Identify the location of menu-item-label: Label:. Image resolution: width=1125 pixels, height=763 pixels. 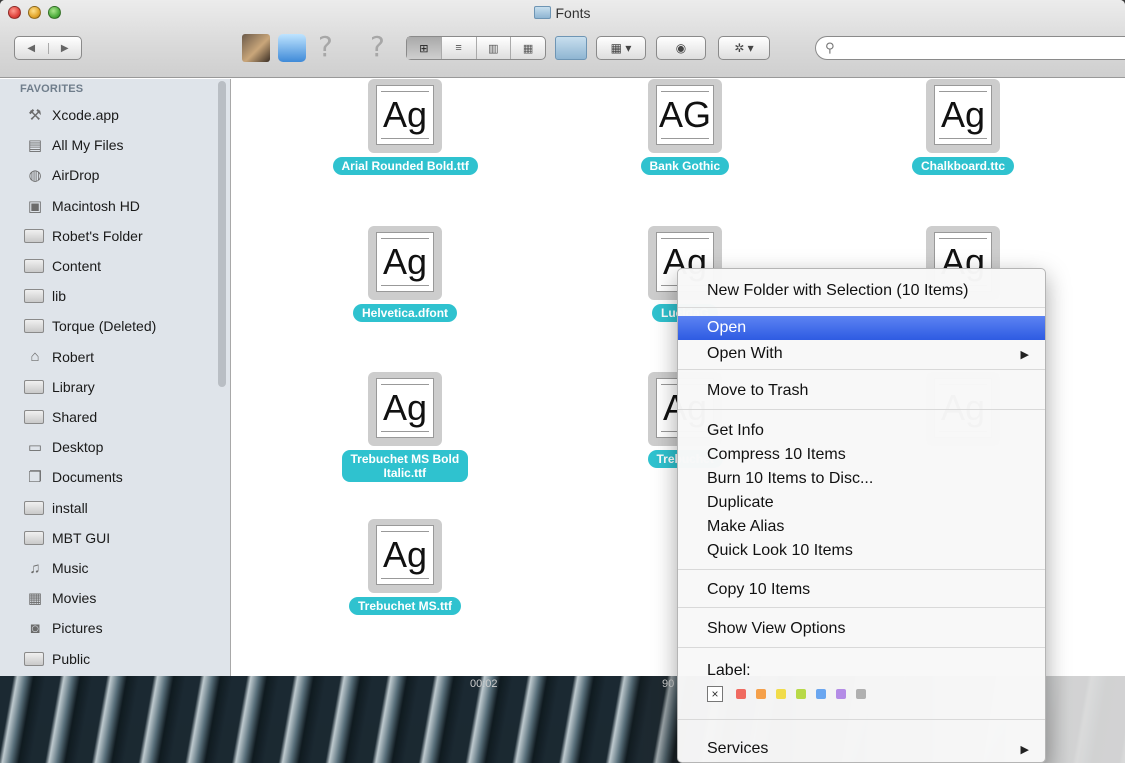
(729, 670).